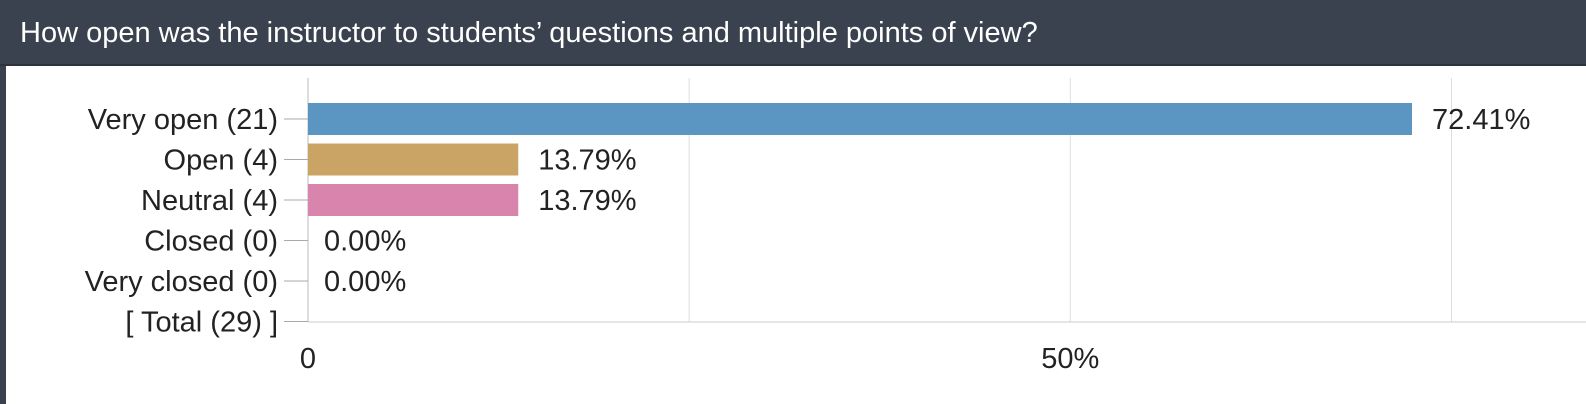 Image resolution: width=1586 pixels, height=404 pixels. What do you see at coordinates (181, 282) in the screenshot?
I see `category-label: Very closed (0)` at bounding box center [181, 282].